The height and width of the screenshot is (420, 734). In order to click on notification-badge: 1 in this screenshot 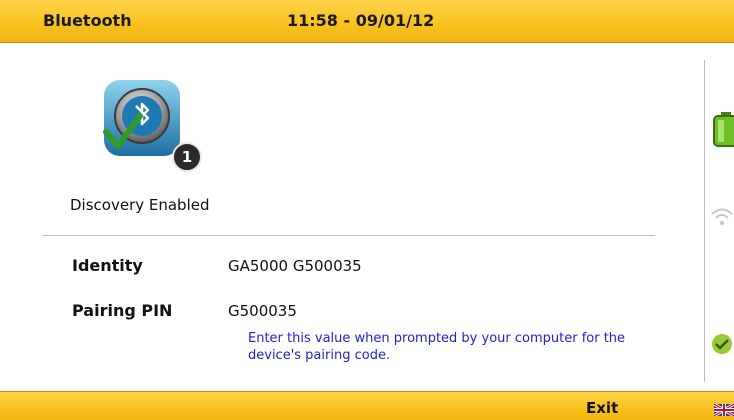, I will do `click(187, 157)`.